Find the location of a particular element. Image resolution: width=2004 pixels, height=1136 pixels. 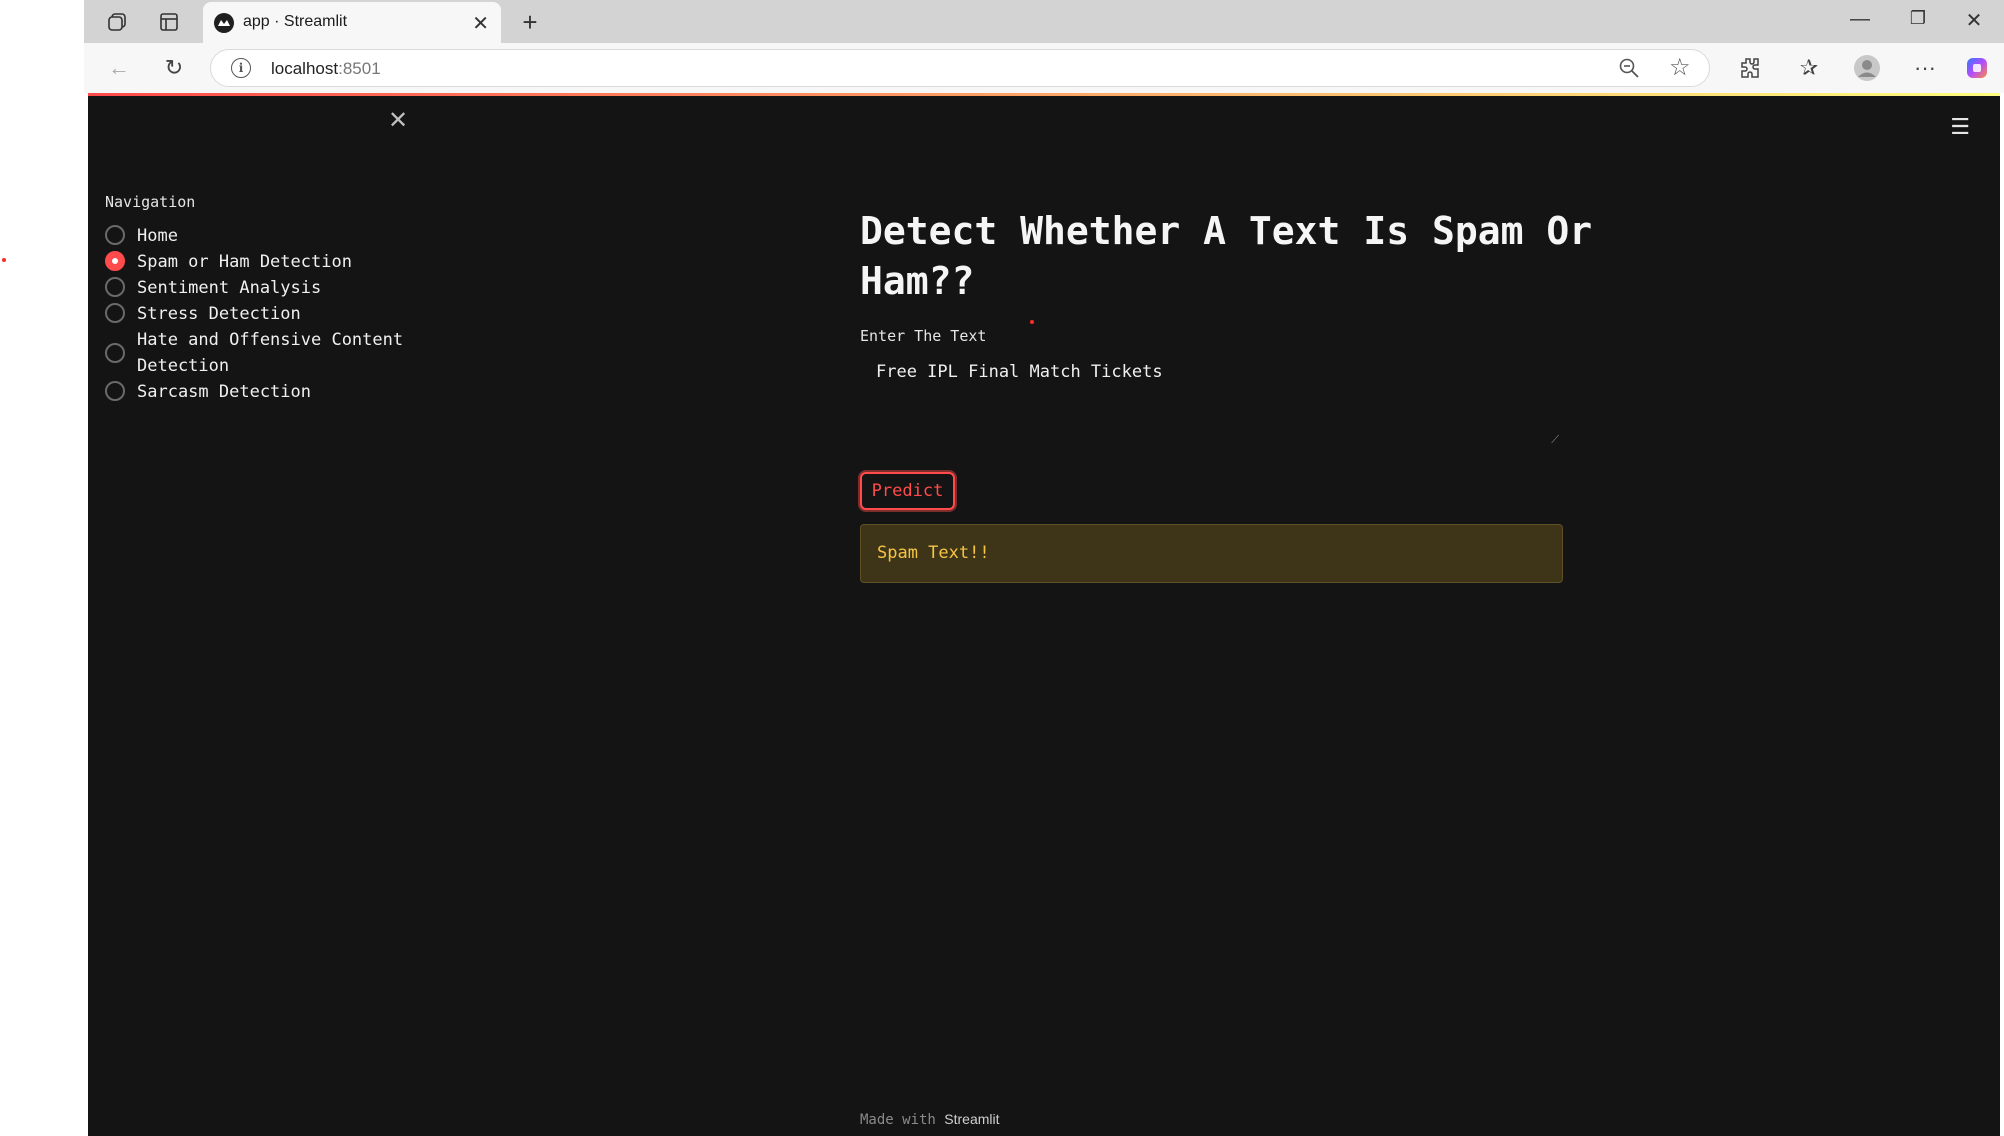

extensions-icon is located at coordinates (1749, 68).